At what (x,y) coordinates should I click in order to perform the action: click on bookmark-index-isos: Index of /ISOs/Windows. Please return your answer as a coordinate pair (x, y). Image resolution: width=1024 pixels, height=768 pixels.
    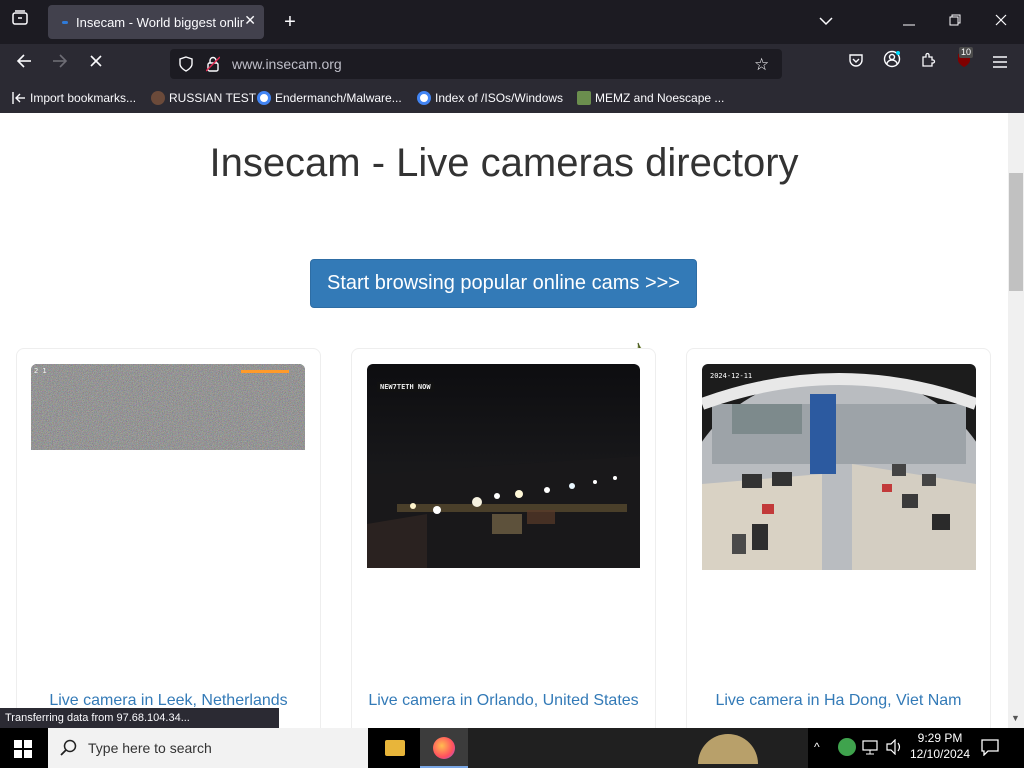
    Looking at the image, I should click on (490, 98).